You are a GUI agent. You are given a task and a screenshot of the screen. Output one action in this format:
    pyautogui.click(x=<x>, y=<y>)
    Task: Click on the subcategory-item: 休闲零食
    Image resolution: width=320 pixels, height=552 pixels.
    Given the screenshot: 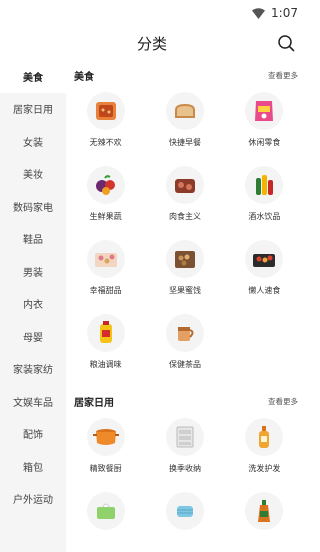 What is the action you would take?
    pyautogui.click(x=264, y=123)
    